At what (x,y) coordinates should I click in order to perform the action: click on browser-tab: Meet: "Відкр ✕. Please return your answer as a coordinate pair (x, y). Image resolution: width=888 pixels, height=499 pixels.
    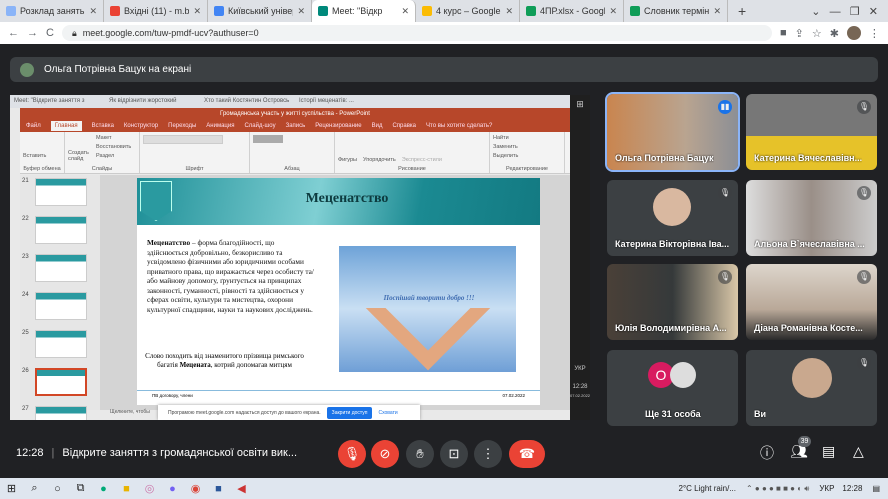
    Looking at the image, I should click on (364, 11).